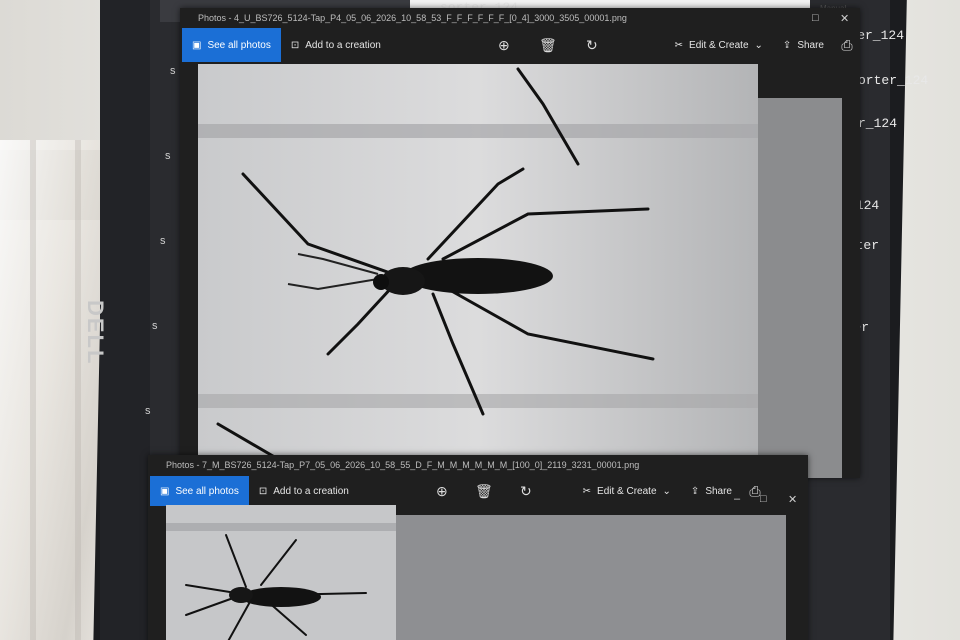 The width and height of the screenshot is (960, 640). I want to click on dell-logo: DELL, so click(95, 333).